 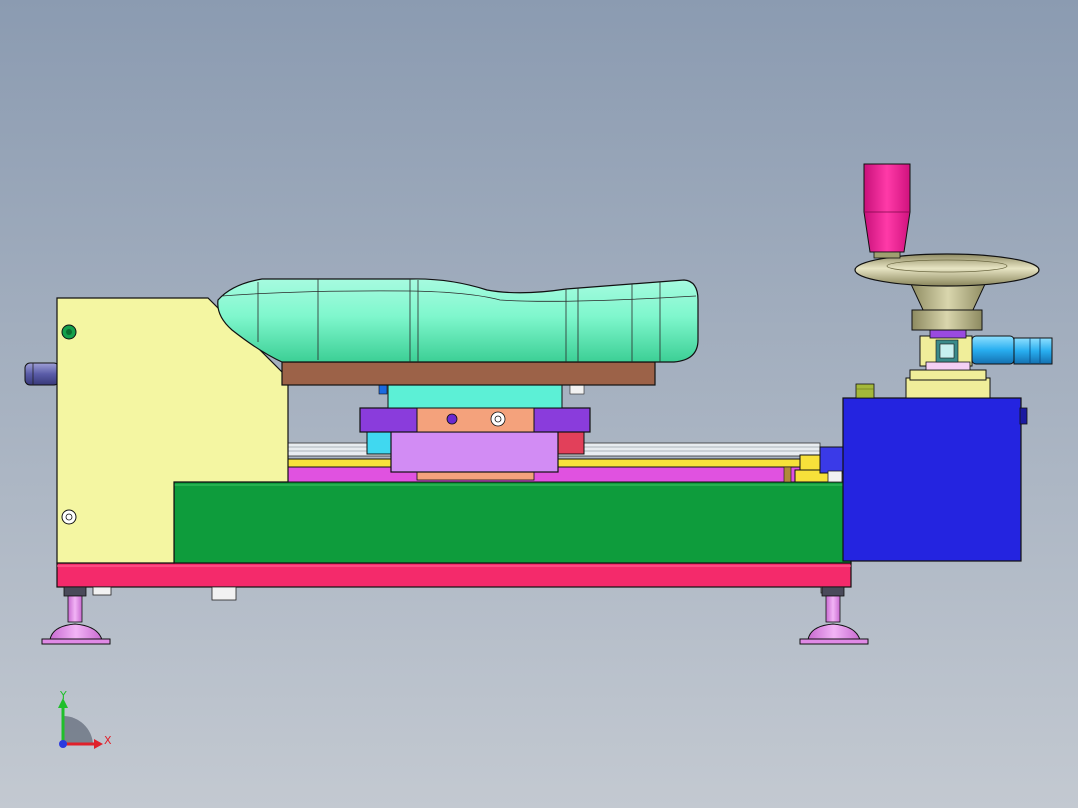 I want to click on coordinate-triad: Y X, so click(x=85, y=719).